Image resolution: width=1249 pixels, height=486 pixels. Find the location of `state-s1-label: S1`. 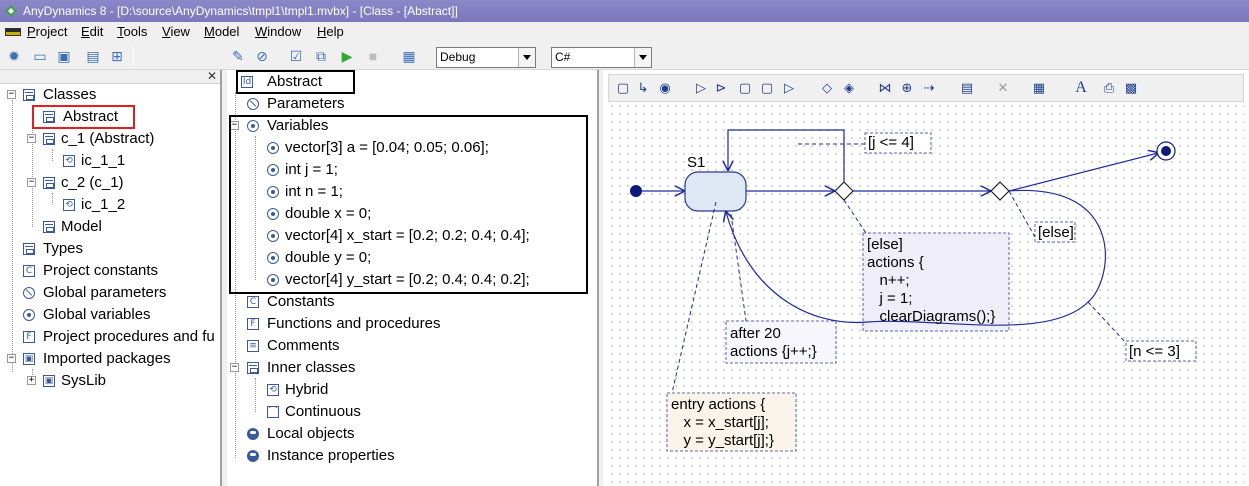

state-s1-label: S1 is located at coordinates (696, 162).